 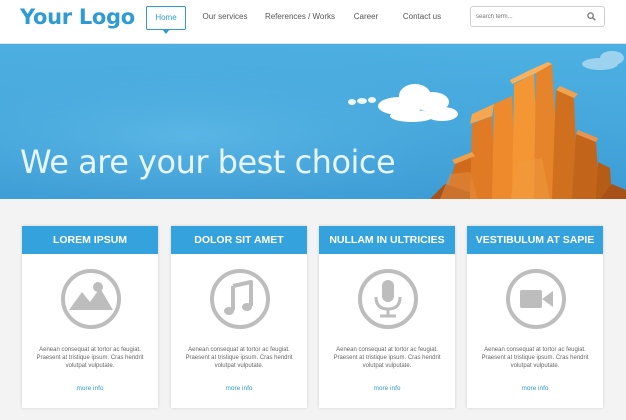 I want to click on image-icon, so click(x=91, y=299).